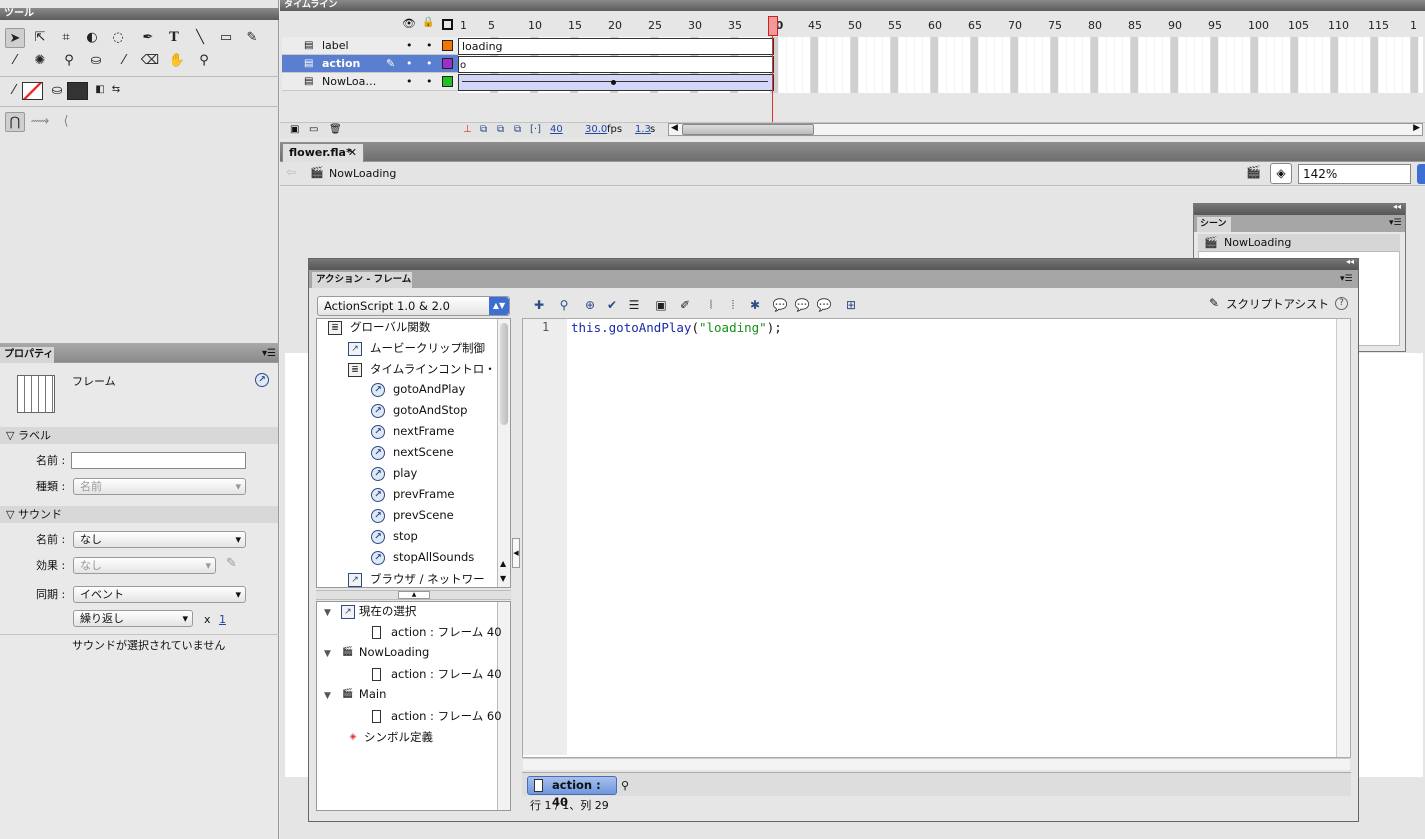 The width and height of the screenshot is (1425, 839). Describe the element at coordinates (500, 129) in the screenshot. I see `onion-outline-icon: ⧉` at that location.